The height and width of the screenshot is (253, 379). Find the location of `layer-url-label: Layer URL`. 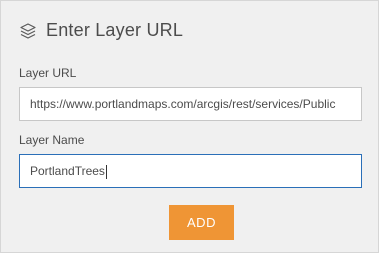

layer-url-label: Layer URL is located at coordinates (48, 73).